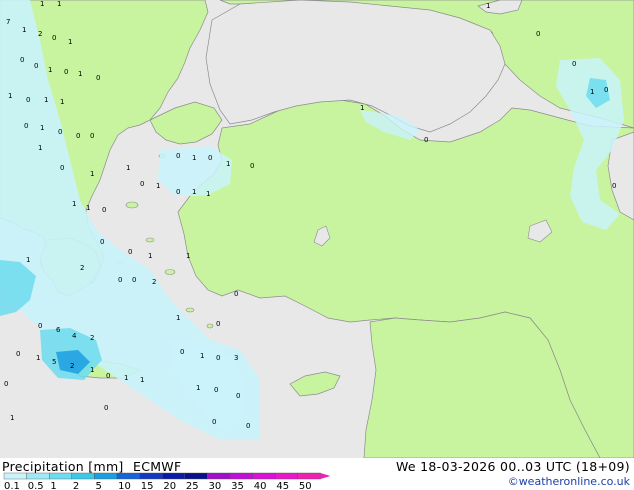 The image size is (634, 490). What do you see at coordinates (124, 485) in the screenshot?
I see `legend-tick-label: 10` at bounding box center [124, 485].